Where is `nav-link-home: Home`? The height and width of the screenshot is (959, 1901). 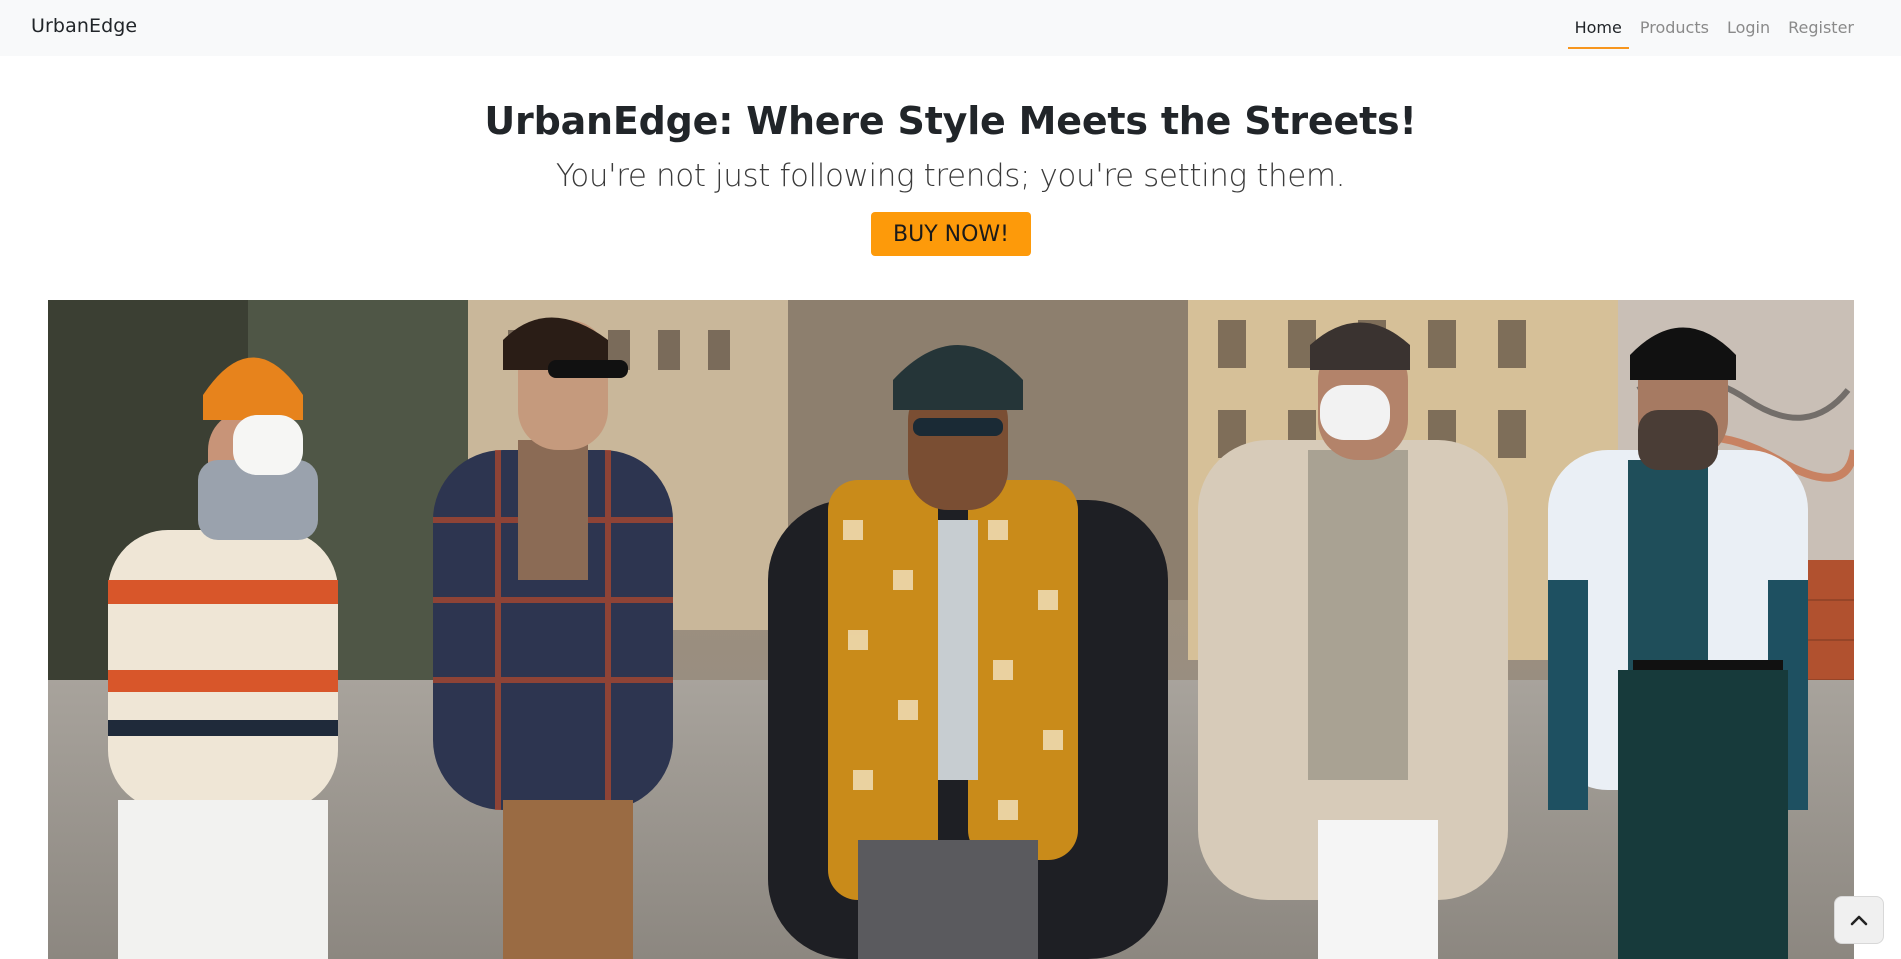 nav-link-home: Home is located at coordinates (1598, 28).